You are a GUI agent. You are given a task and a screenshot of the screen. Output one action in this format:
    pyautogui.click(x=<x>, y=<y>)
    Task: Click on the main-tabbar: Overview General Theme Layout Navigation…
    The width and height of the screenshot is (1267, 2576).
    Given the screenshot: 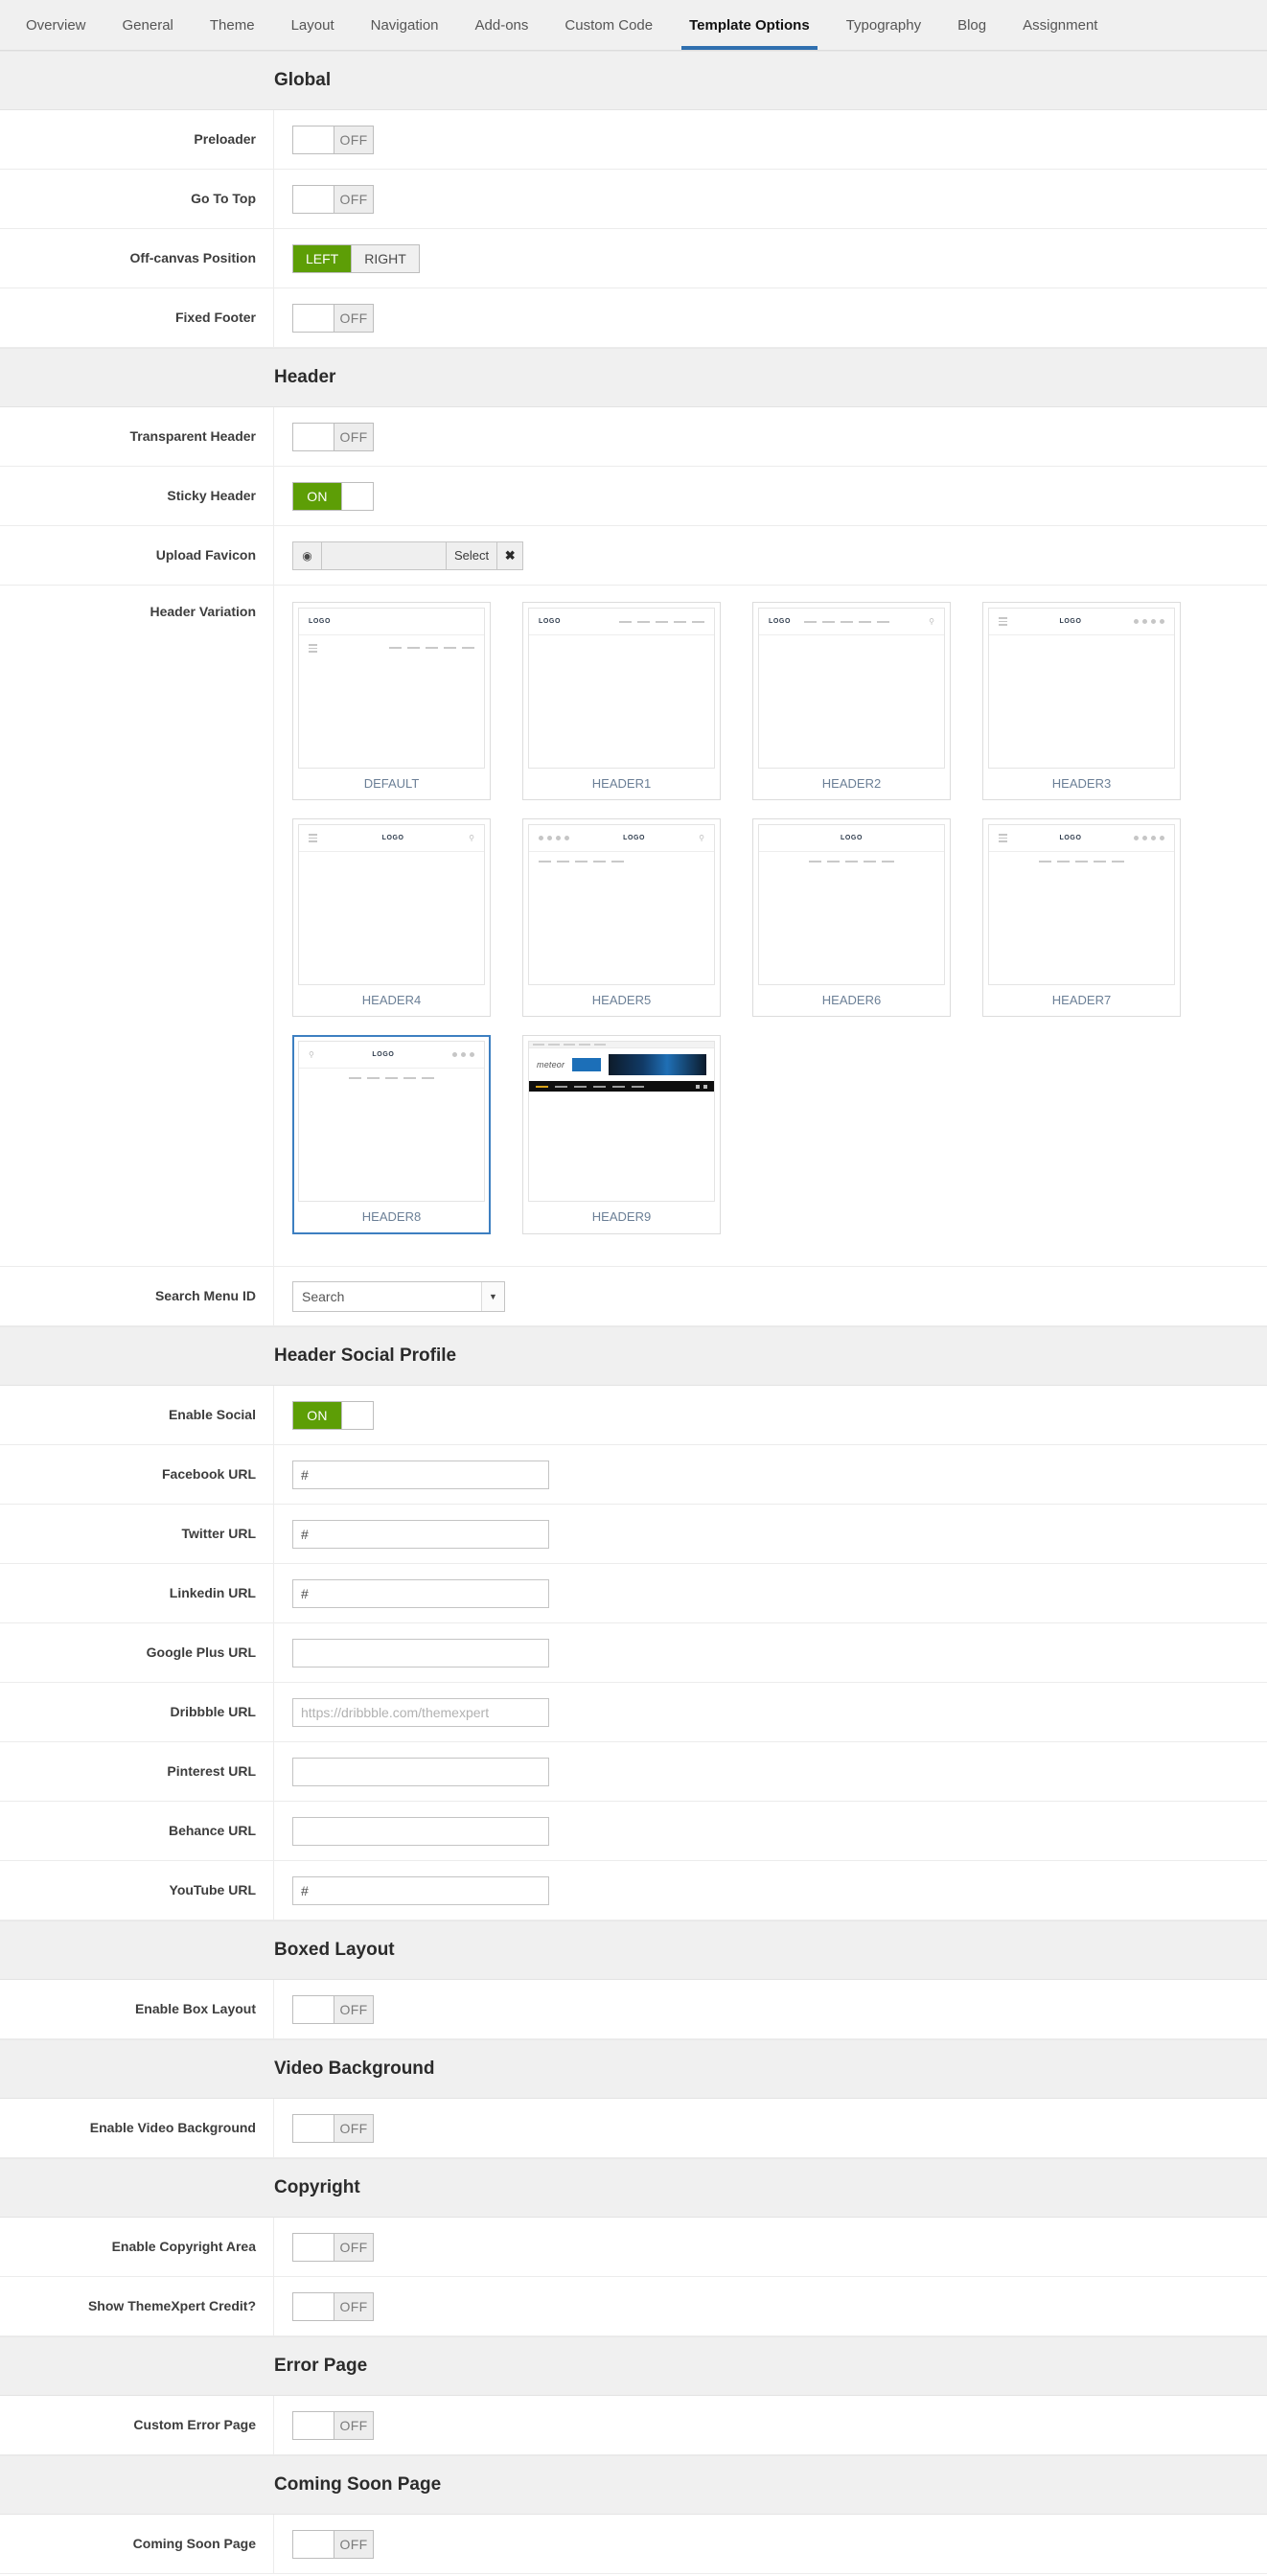 What is the action you would take?
    pyautogui.click(x=633, y=26)
    